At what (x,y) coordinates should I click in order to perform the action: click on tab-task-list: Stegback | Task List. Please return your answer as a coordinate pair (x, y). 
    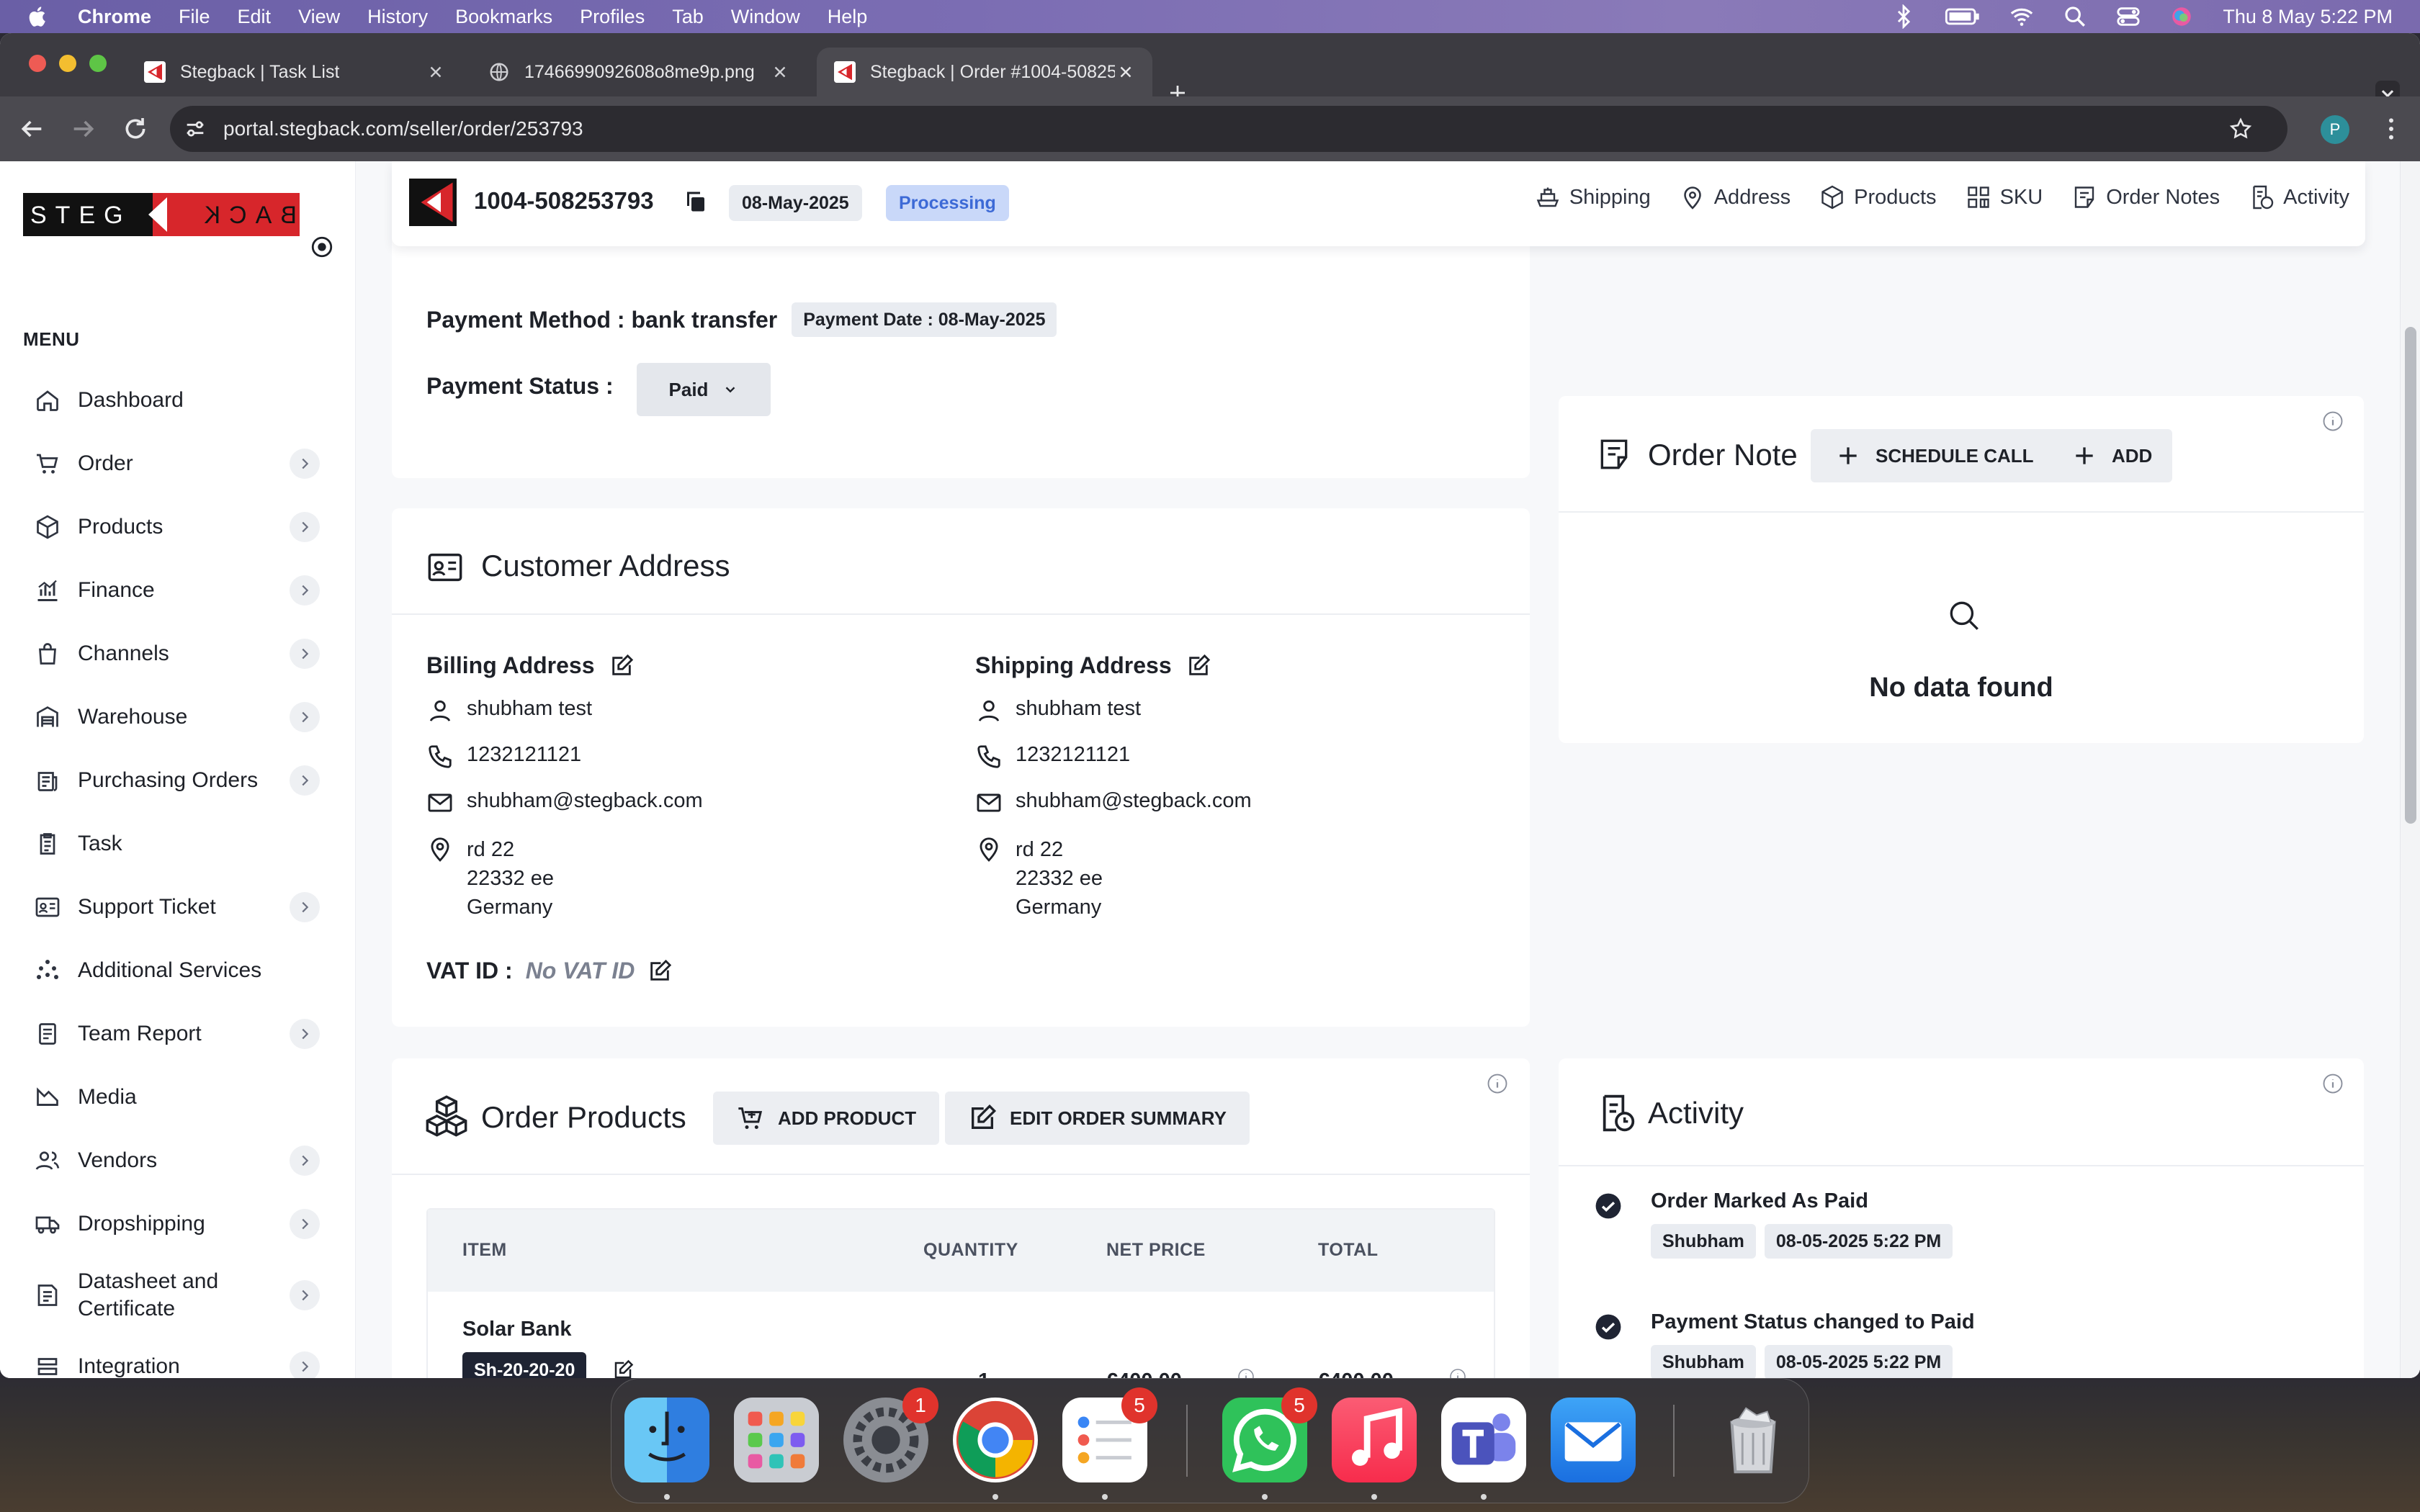
    Looking at the image, I should click on (294, 72).